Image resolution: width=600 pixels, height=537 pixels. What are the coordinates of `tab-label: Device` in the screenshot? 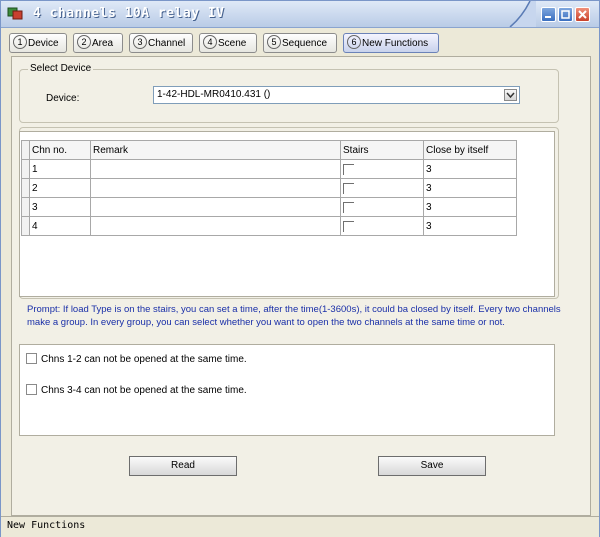 It's located at (43, 43).